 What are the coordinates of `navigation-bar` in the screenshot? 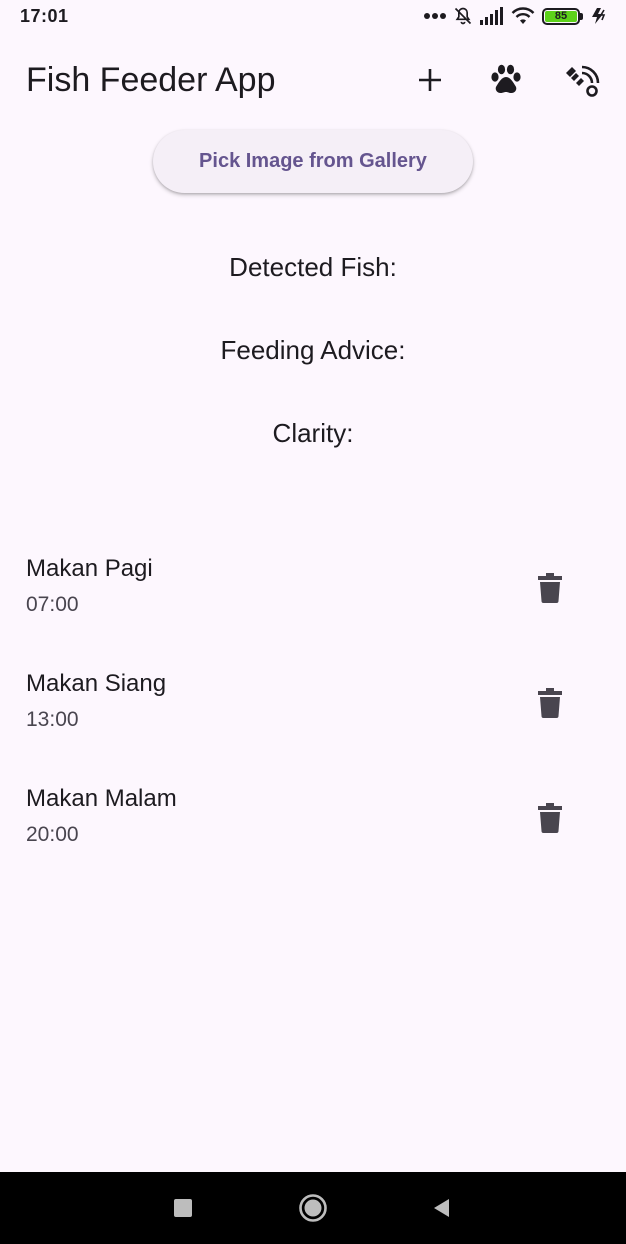 It's located at (313, 1208).